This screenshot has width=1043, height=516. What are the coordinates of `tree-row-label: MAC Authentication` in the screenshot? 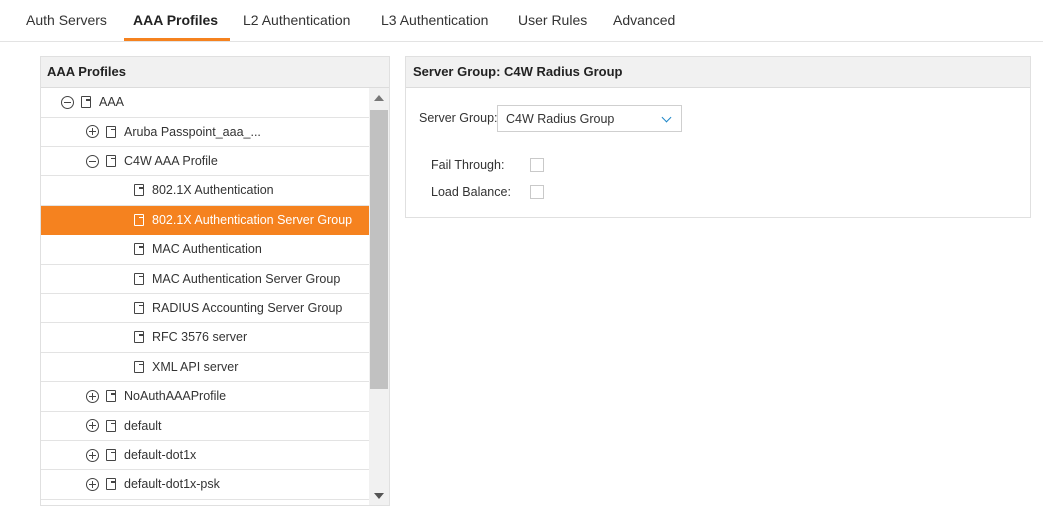 It's located at (207, 249).